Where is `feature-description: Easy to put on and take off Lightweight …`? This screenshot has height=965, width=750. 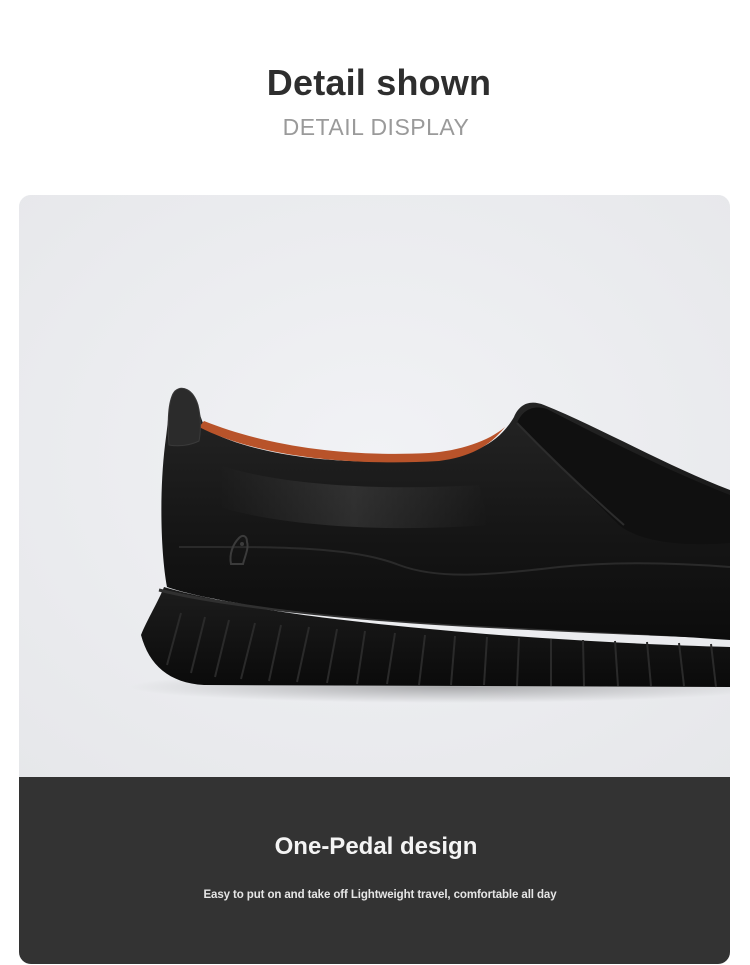
feature-description: Easy to put on and take off Lightweight … is located at coordinates (380, 895).